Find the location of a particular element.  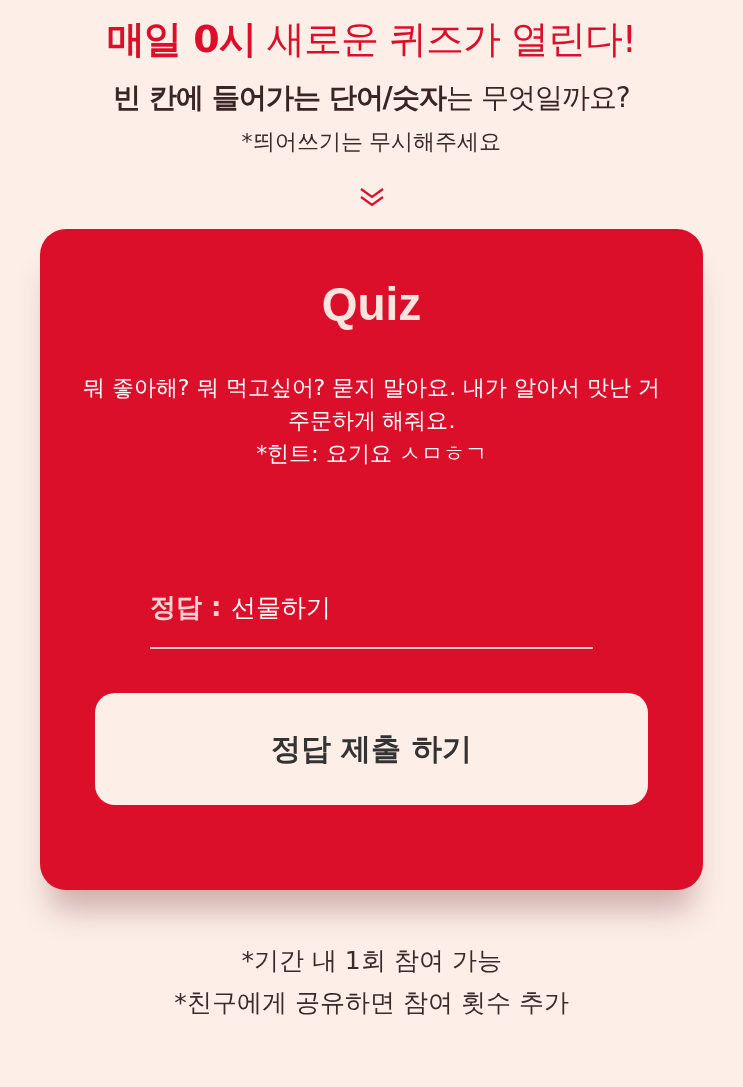

subtitle: 빈 칸에 들어가는 단어/숫자는 무엇일까요? is located at coordinates (371, 98).